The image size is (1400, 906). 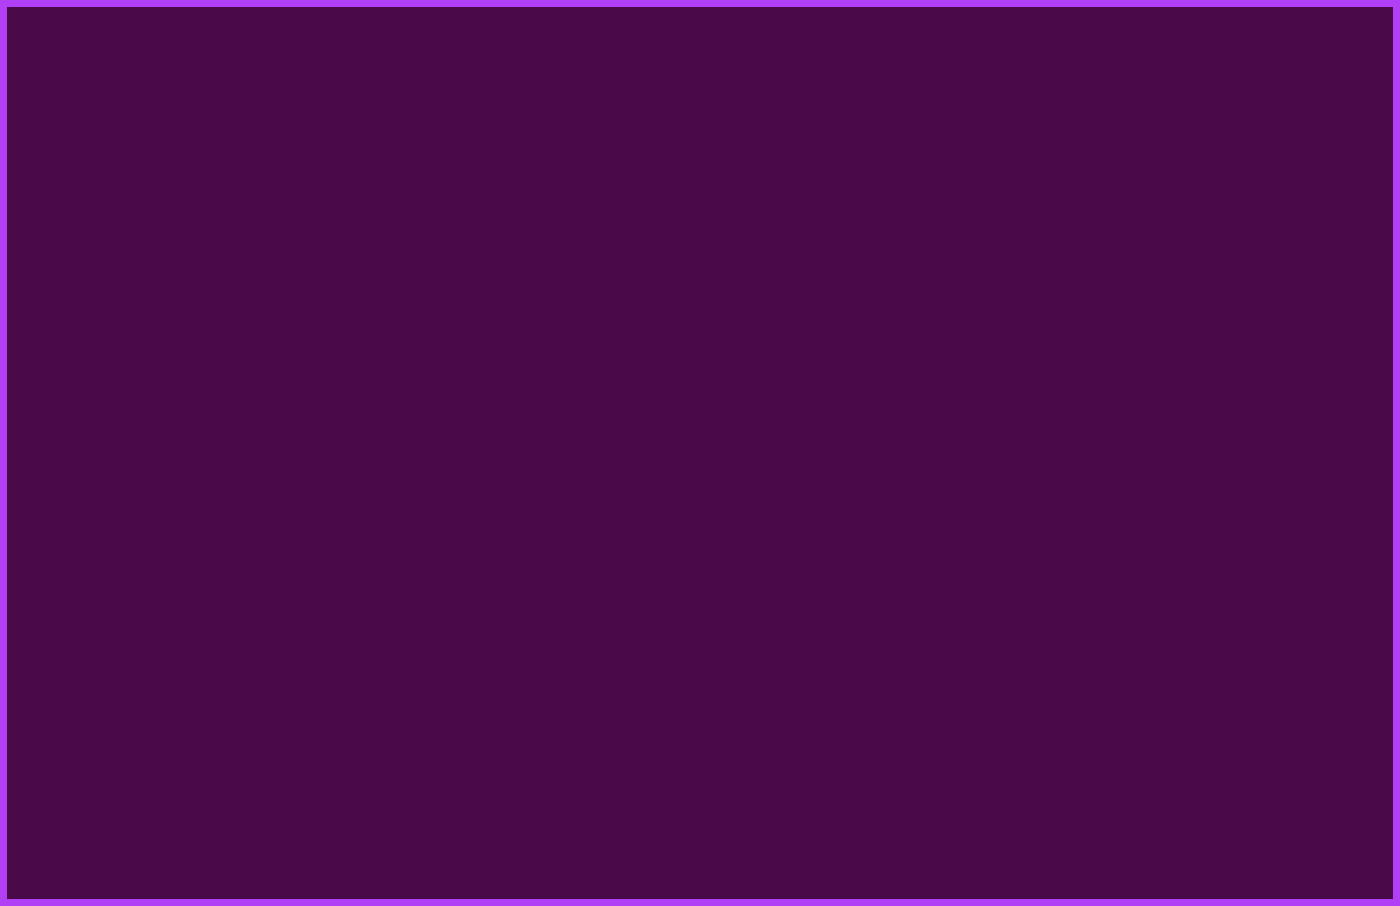 I want to click on reaction-emoji: 👍, so click(x=497, y=649).